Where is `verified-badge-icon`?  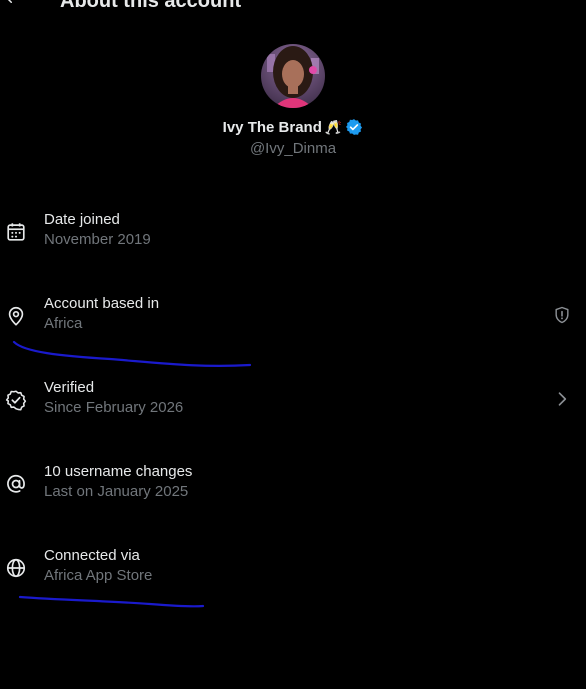 verified-badge-icon is located at coordinates (354, 127).